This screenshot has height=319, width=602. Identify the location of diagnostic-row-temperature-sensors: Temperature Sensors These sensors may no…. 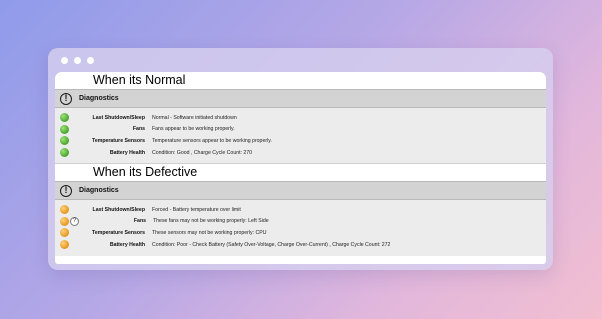
(300, 233).